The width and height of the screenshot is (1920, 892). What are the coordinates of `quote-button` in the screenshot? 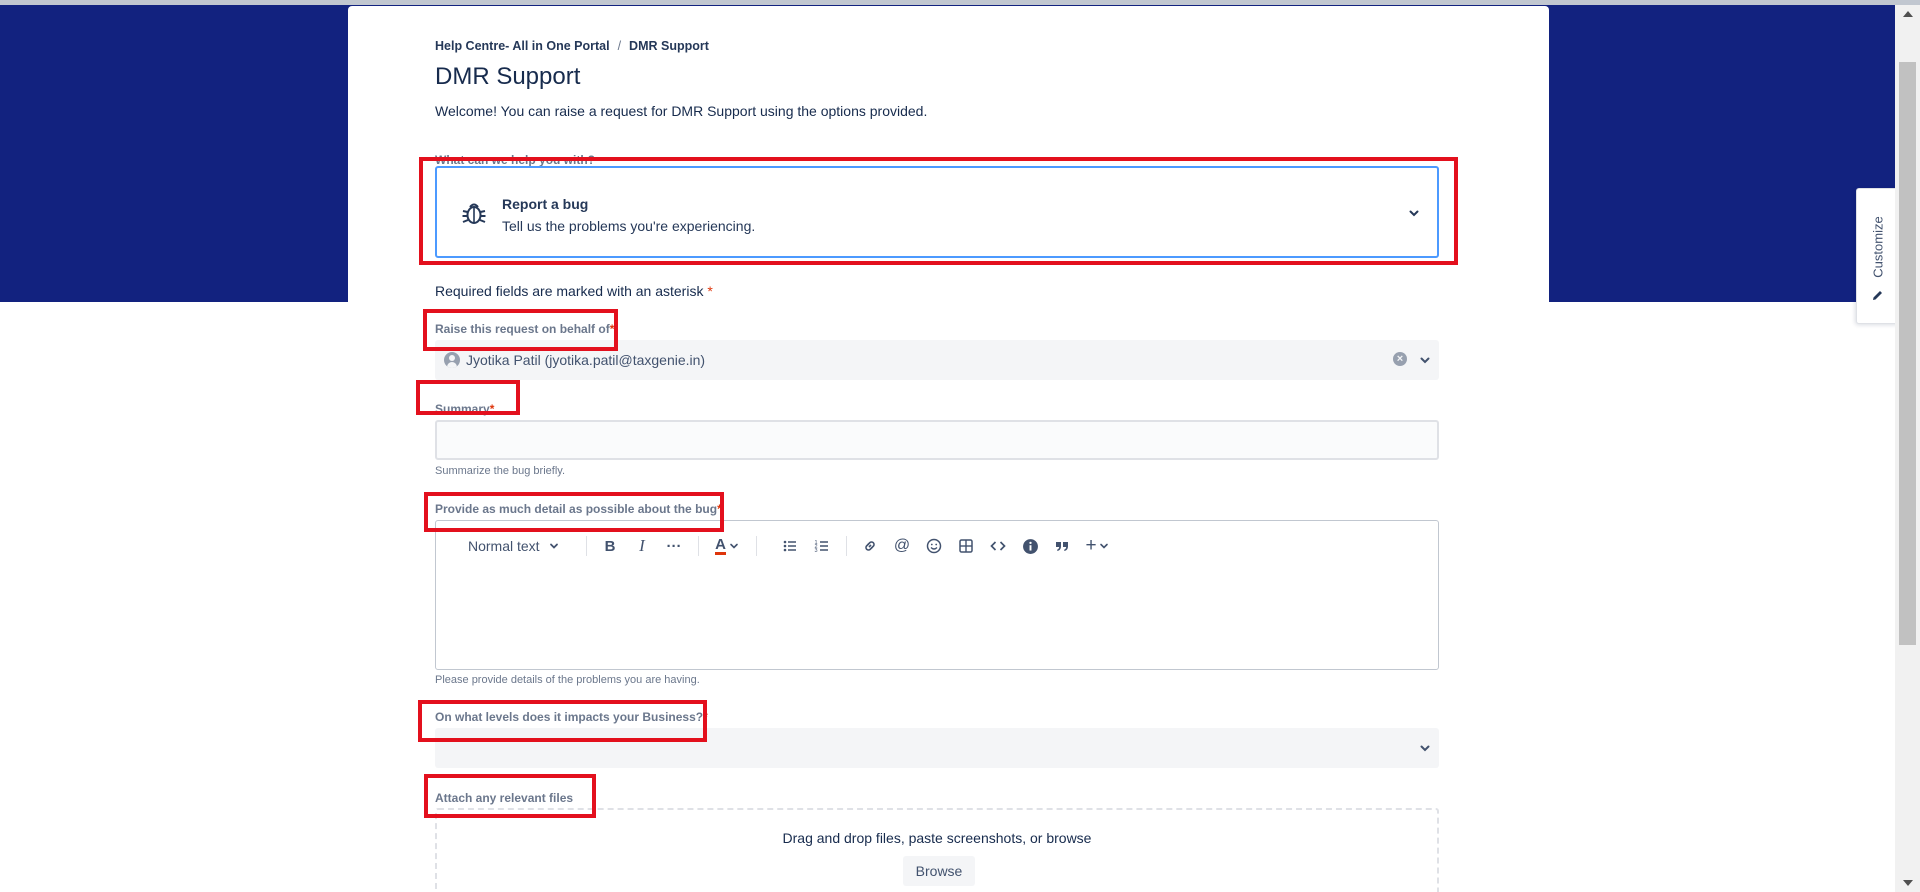 It's located at (1062, 546).